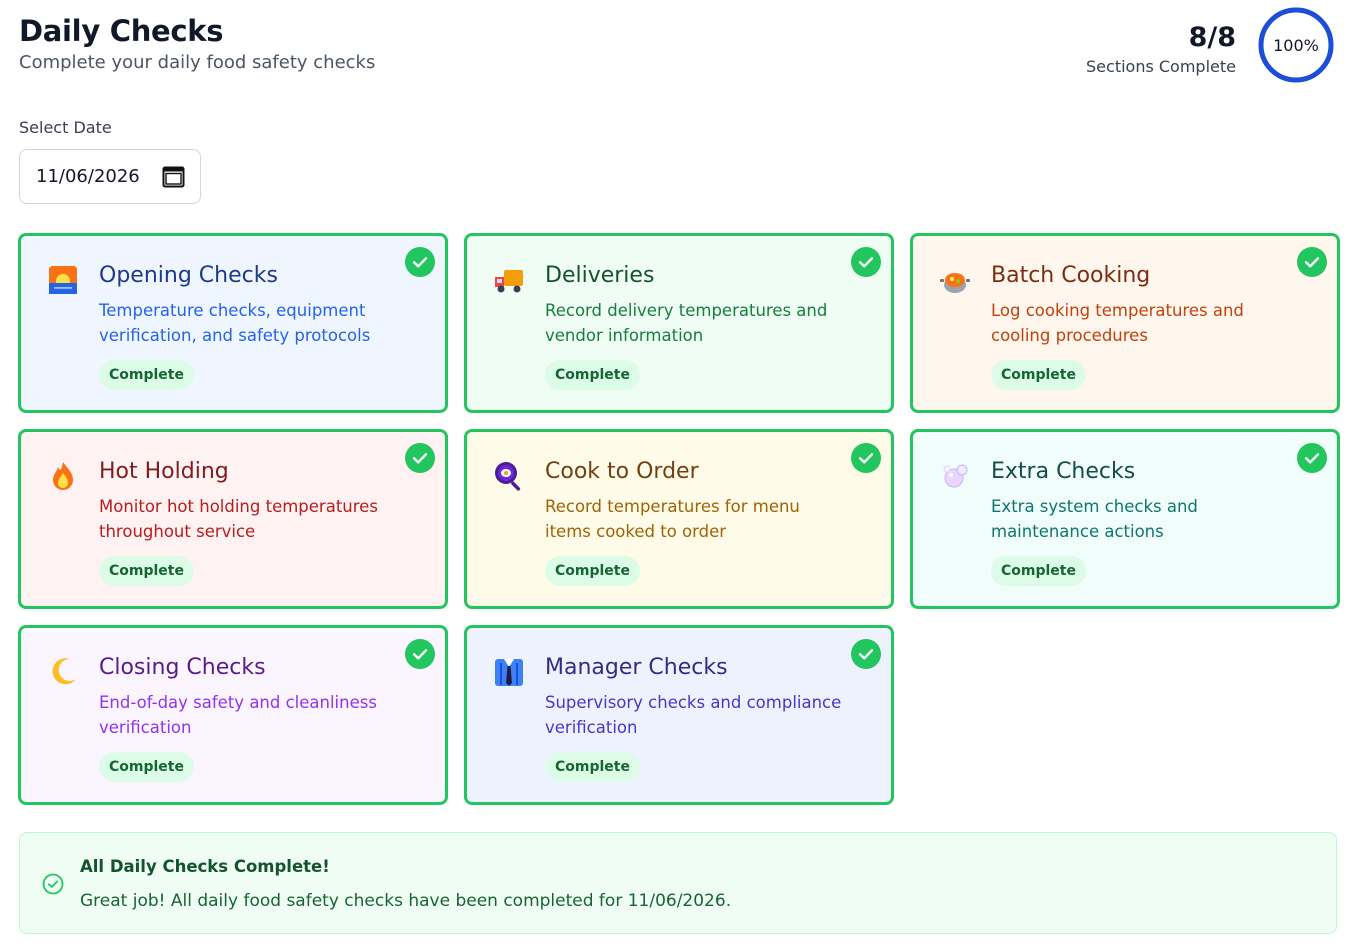  Describe the element at coordinates (188, 275) in the screenshot. I see `card-title: Opening Checks` at that location.